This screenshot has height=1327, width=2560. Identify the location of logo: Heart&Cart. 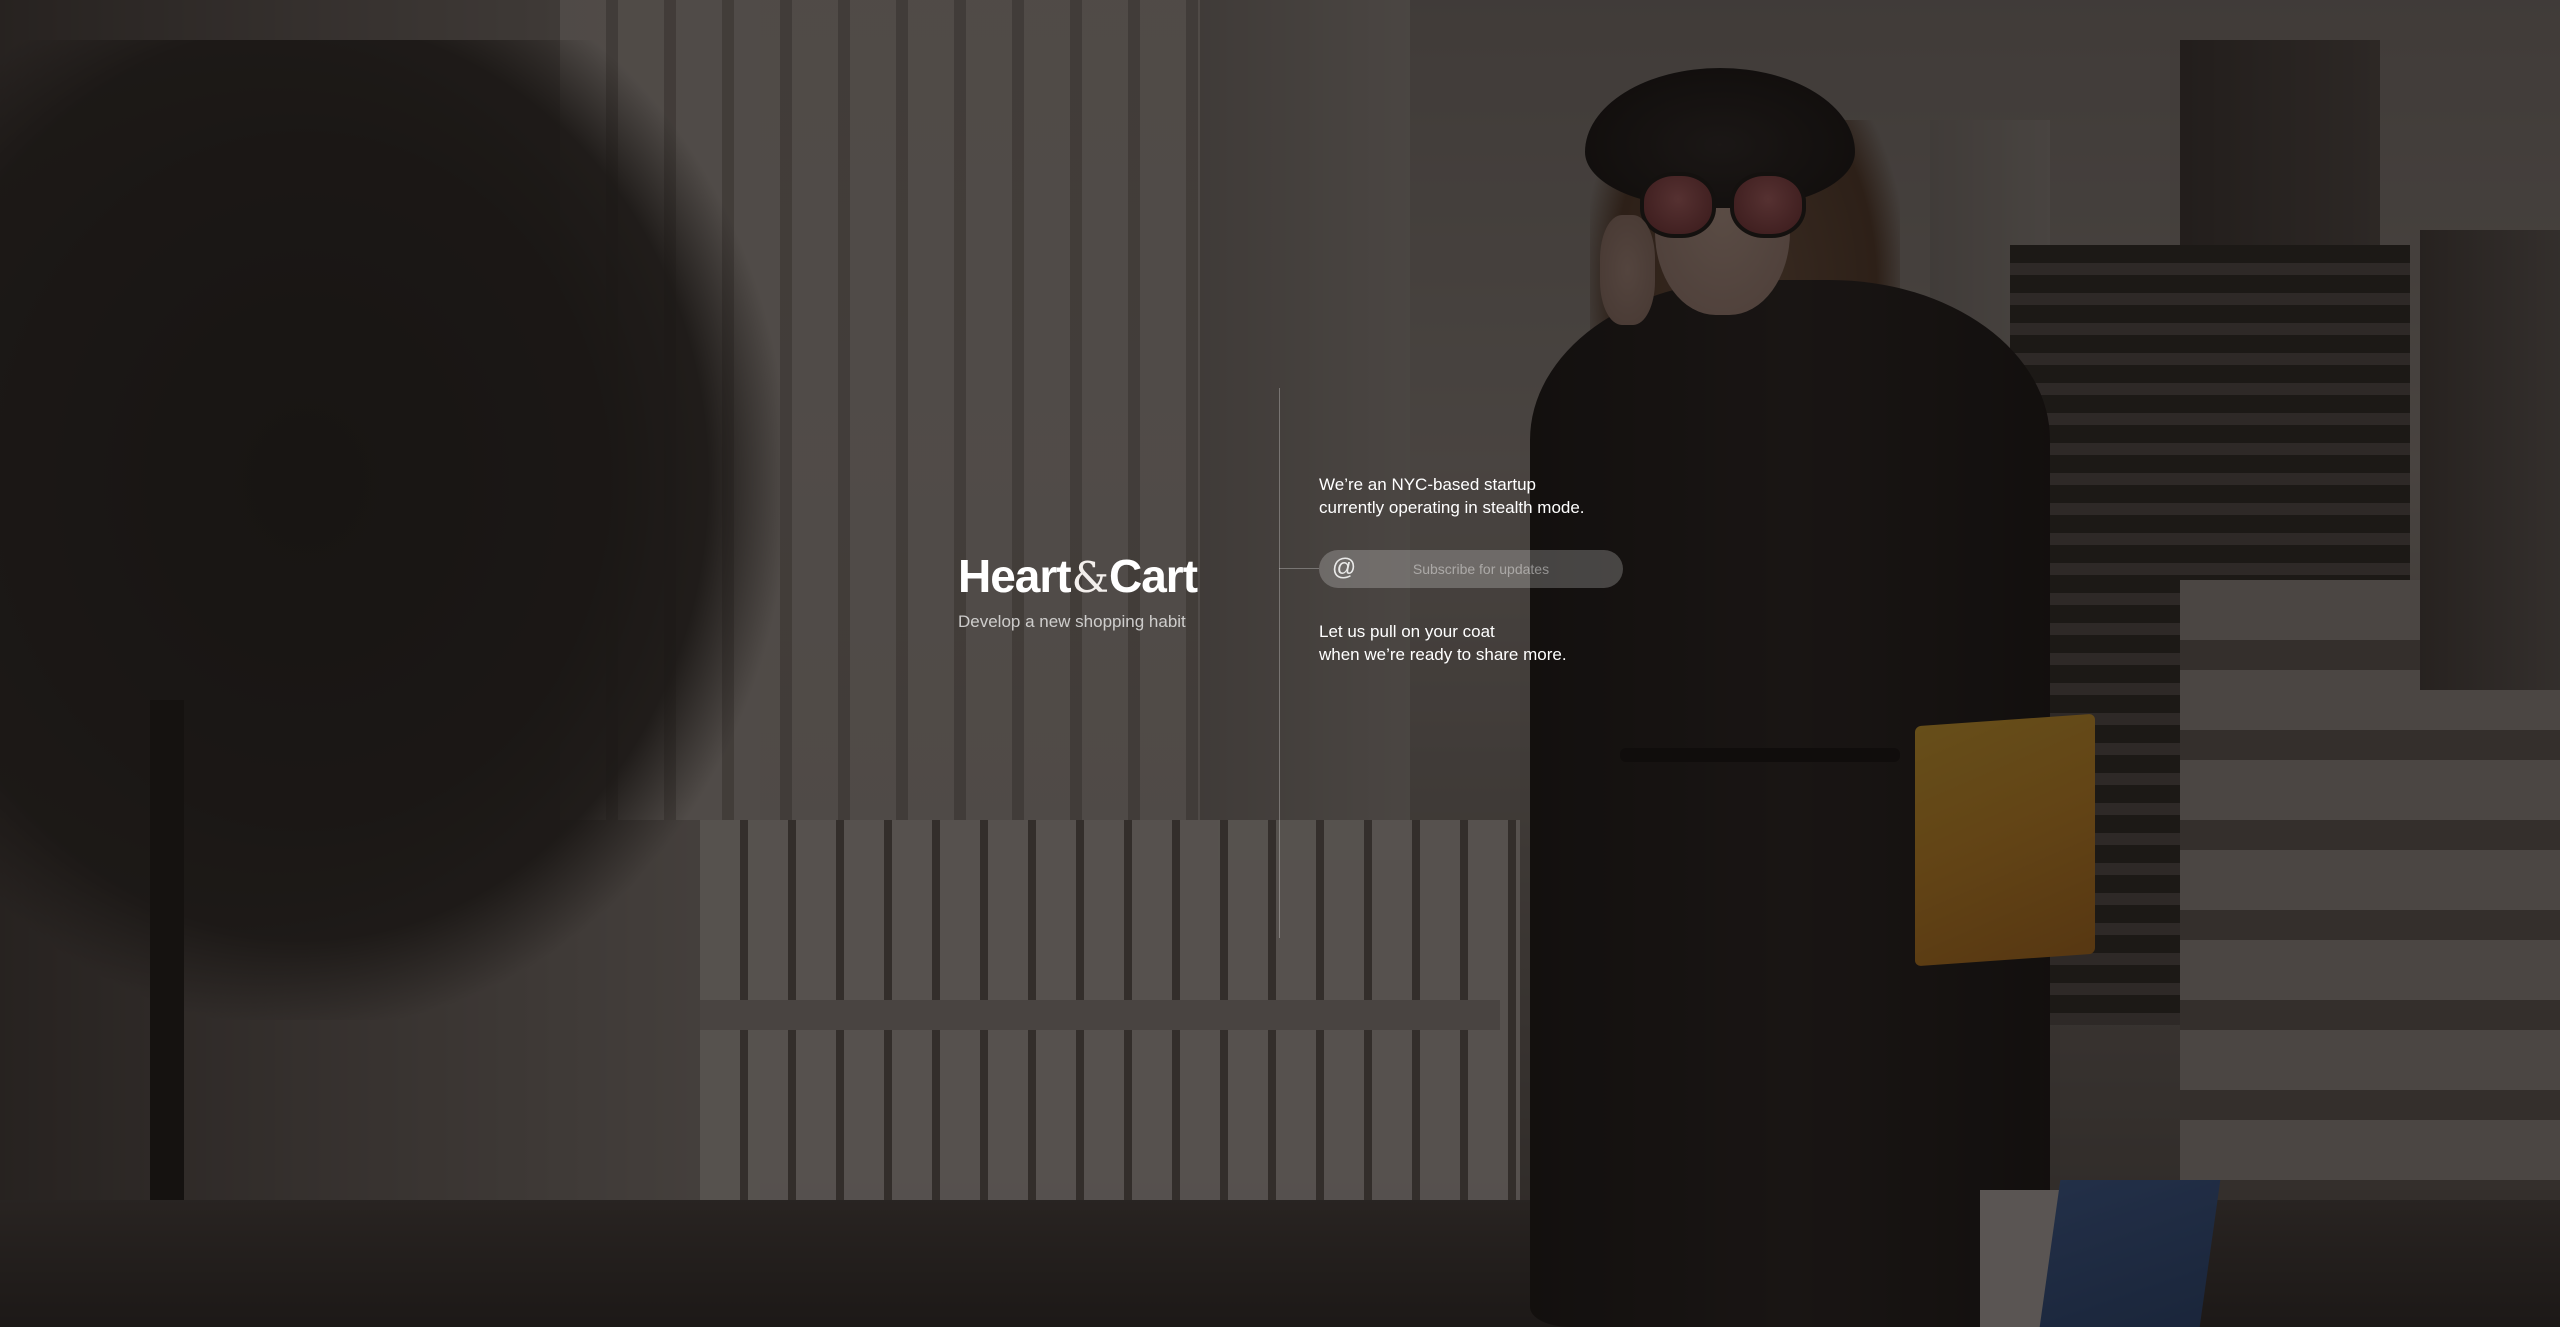
(1078, 577).